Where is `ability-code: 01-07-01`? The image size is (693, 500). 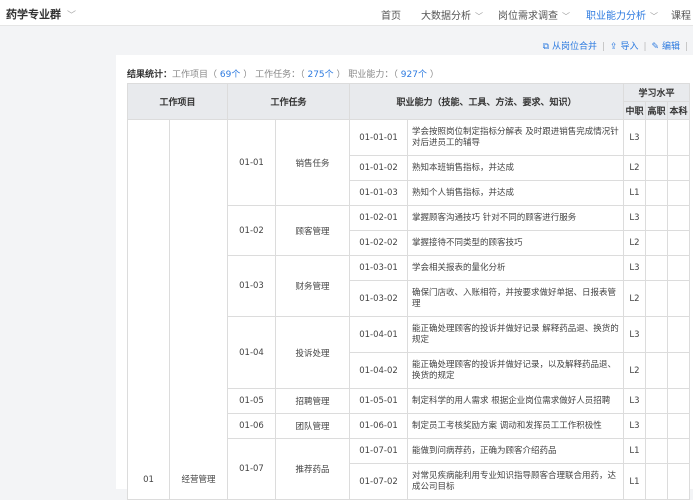 ability-code: 01-07-01 is located at coordinates (378, 451).